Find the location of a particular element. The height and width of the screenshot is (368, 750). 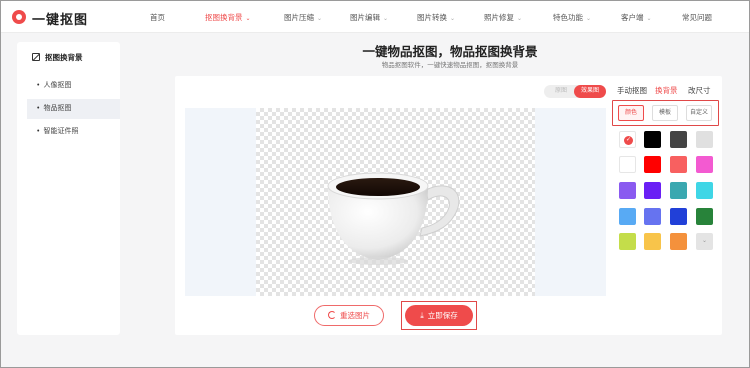

nav-item-image-edit: 图片编辑 ⌄ is located at coordinates (369, 17).